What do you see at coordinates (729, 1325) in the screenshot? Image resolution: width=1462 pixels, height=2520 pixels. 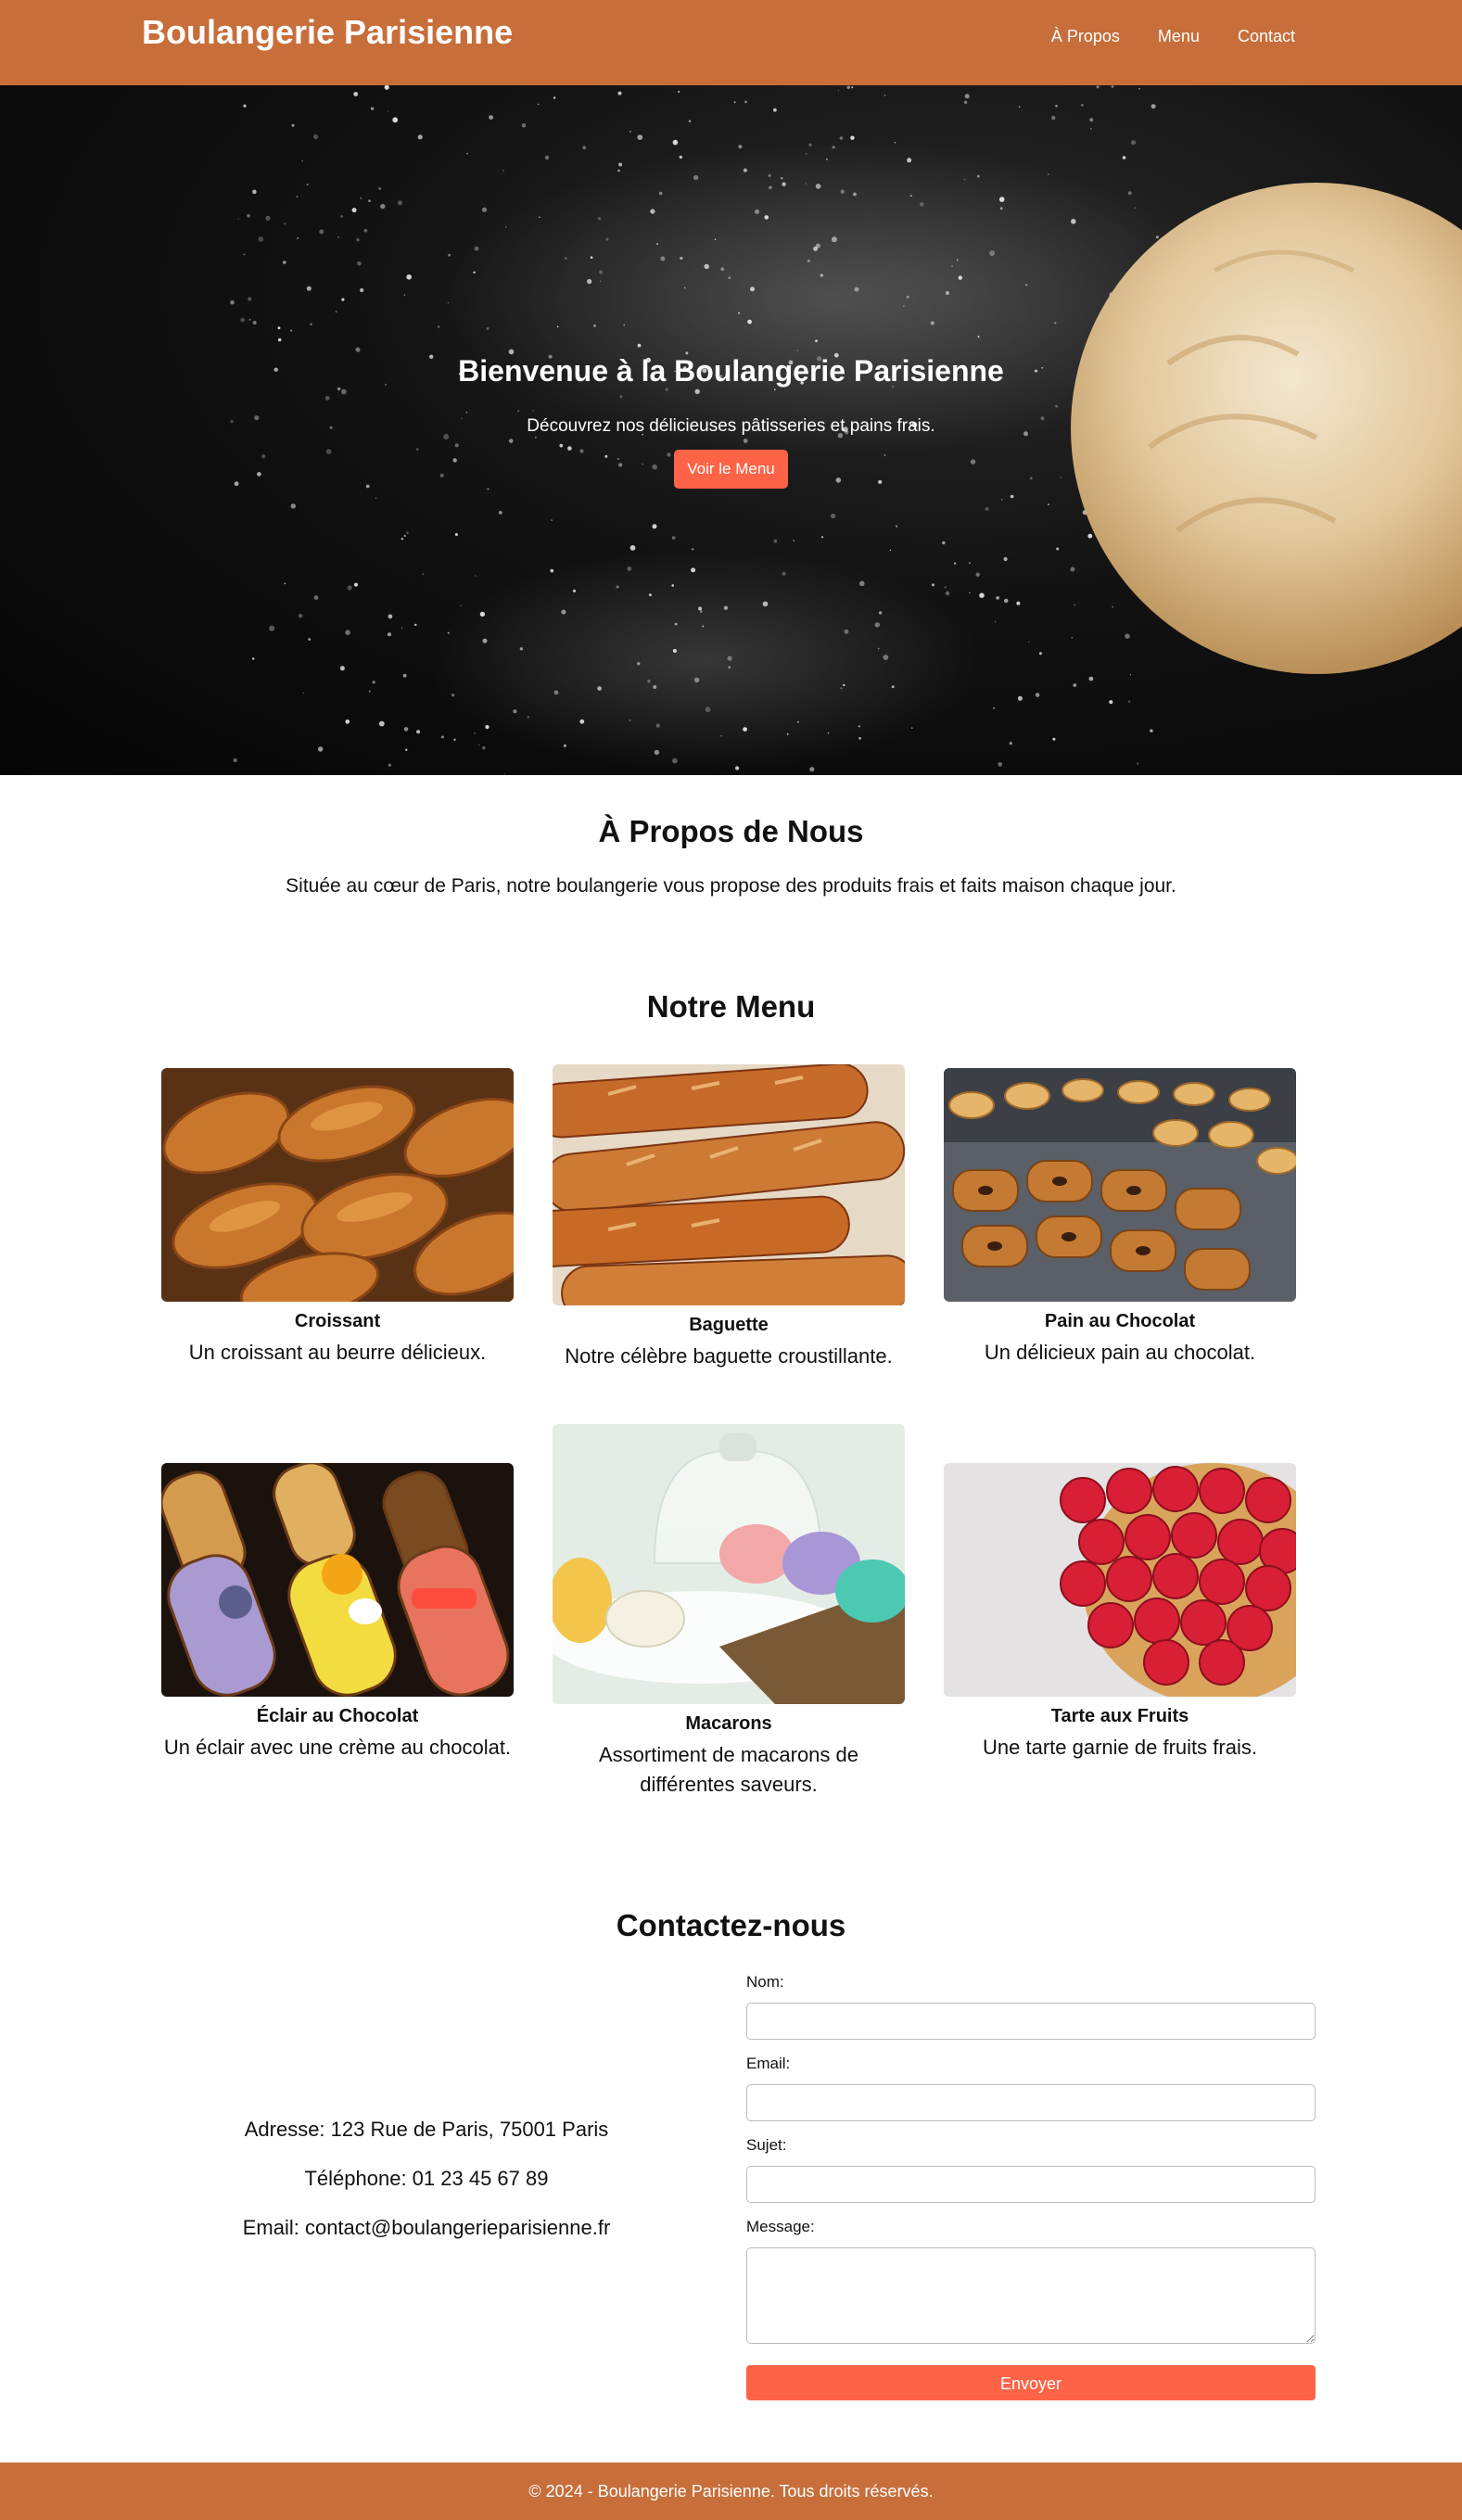 I see `menu-item-name: Baguette` at bounding box center [729, 1325].